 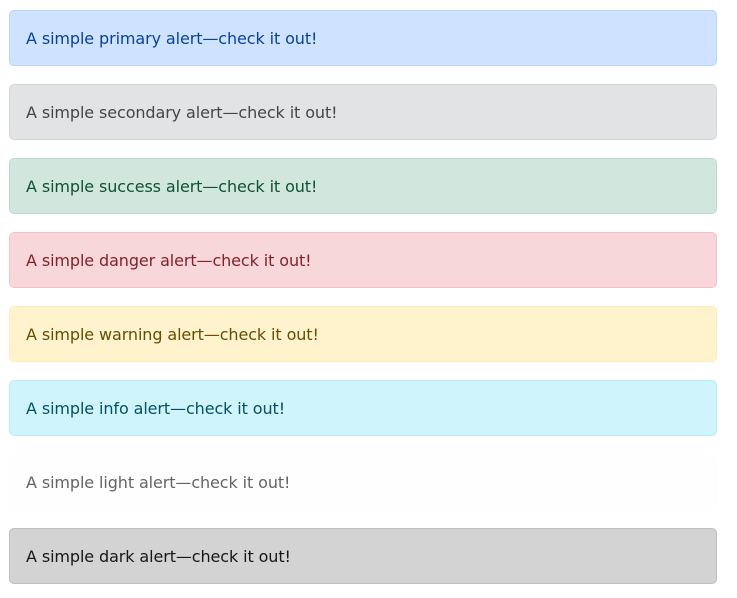 I want to click on primary-alert: A simple primary alert—check it out!, so click(x=363, y=38).